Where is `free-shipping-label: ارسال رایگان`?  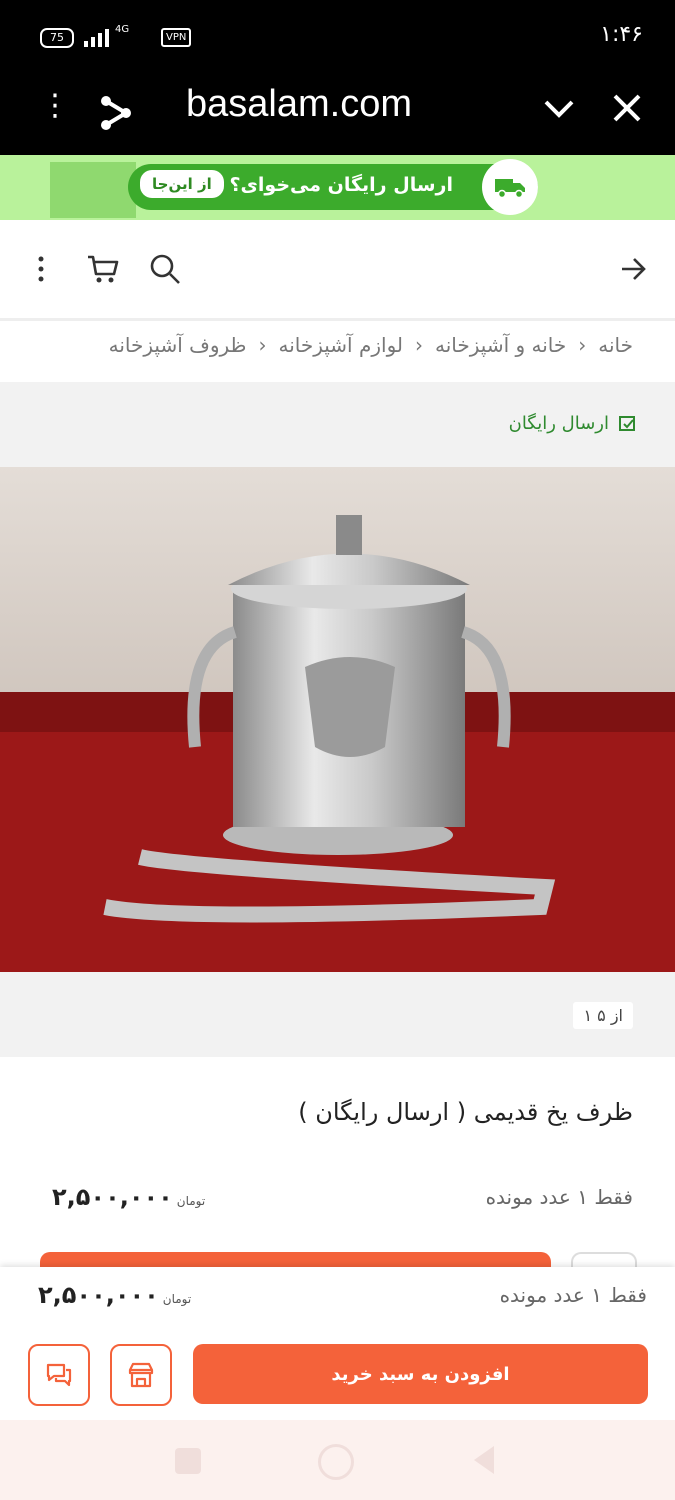 free-shipping-label: ارسال رایگان is located at coordinates (574, 423).